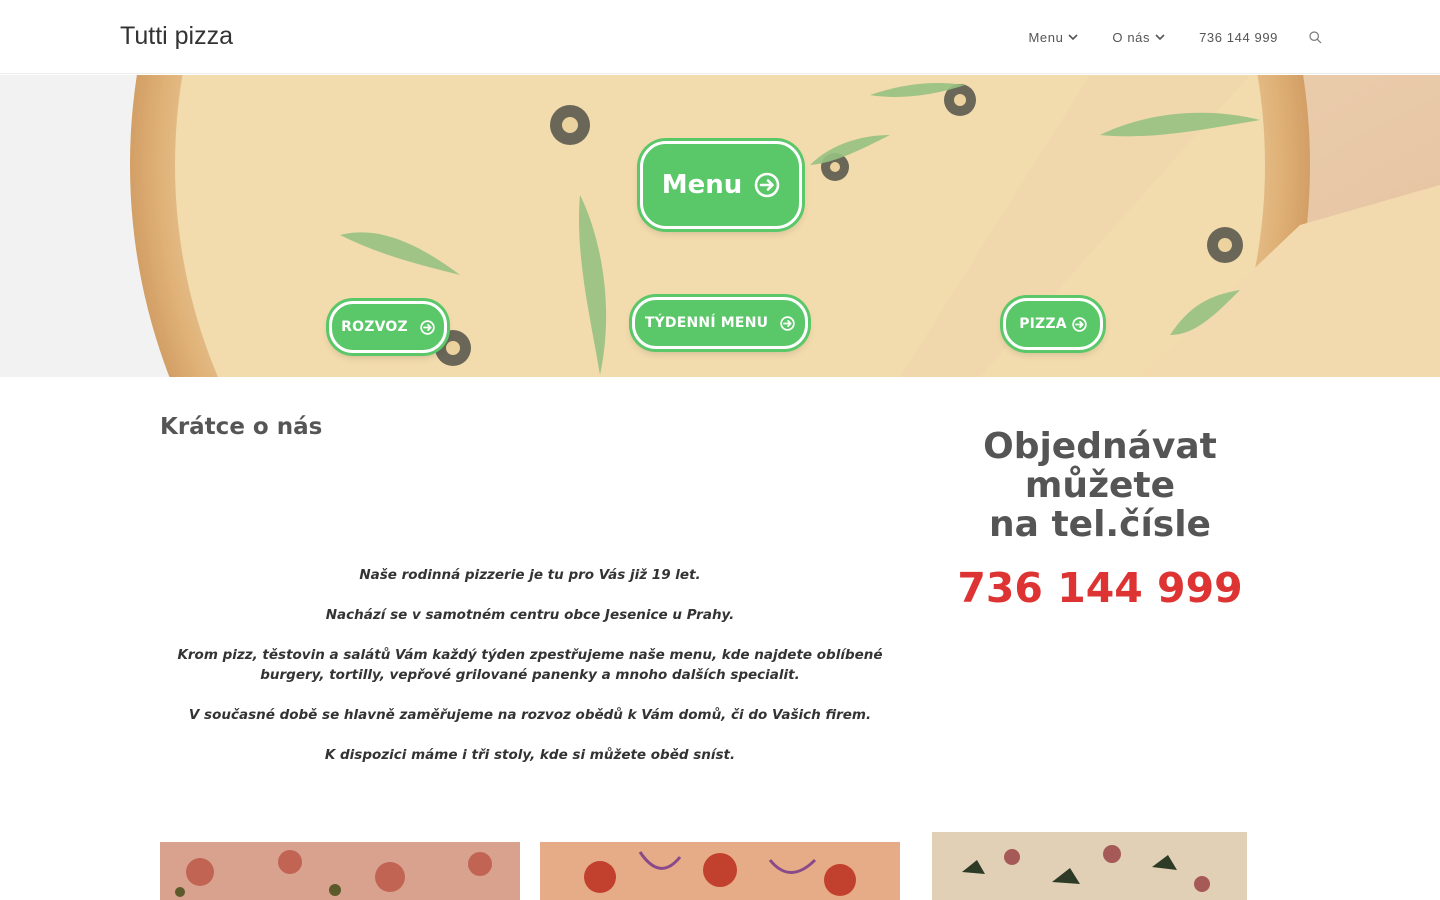 The width and height of the screenshot is (1440, 900). I want to click on order-title: Objednávat můžete na tel.čísle, so click(1100, 485).